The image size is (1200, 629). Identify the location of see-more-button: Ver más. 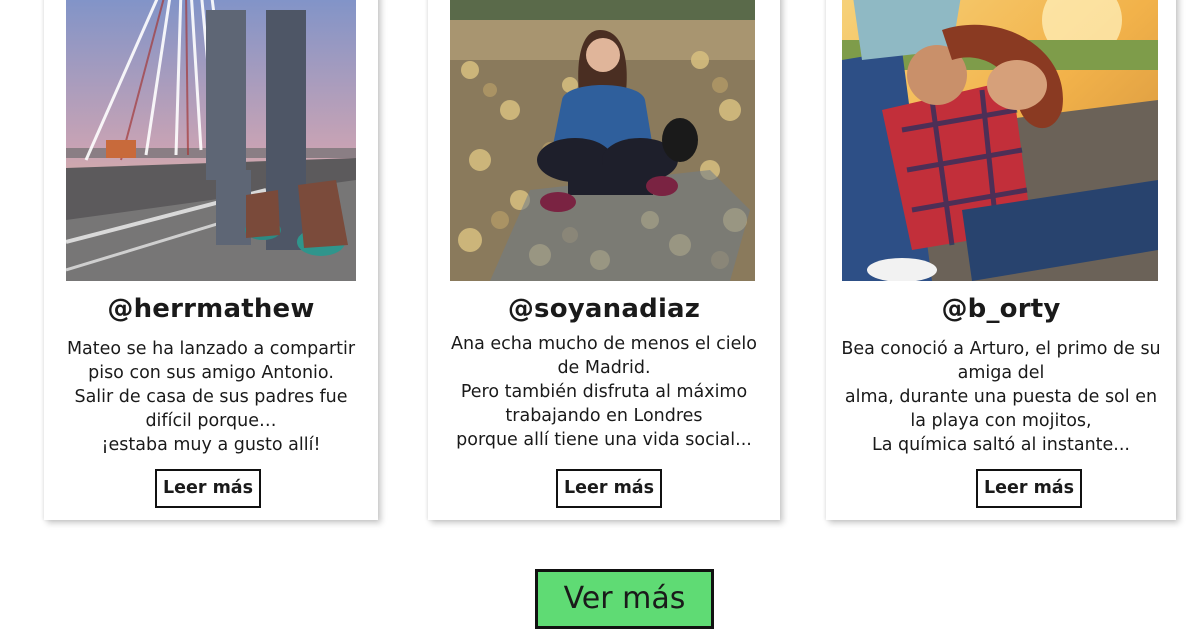
(624, 599).